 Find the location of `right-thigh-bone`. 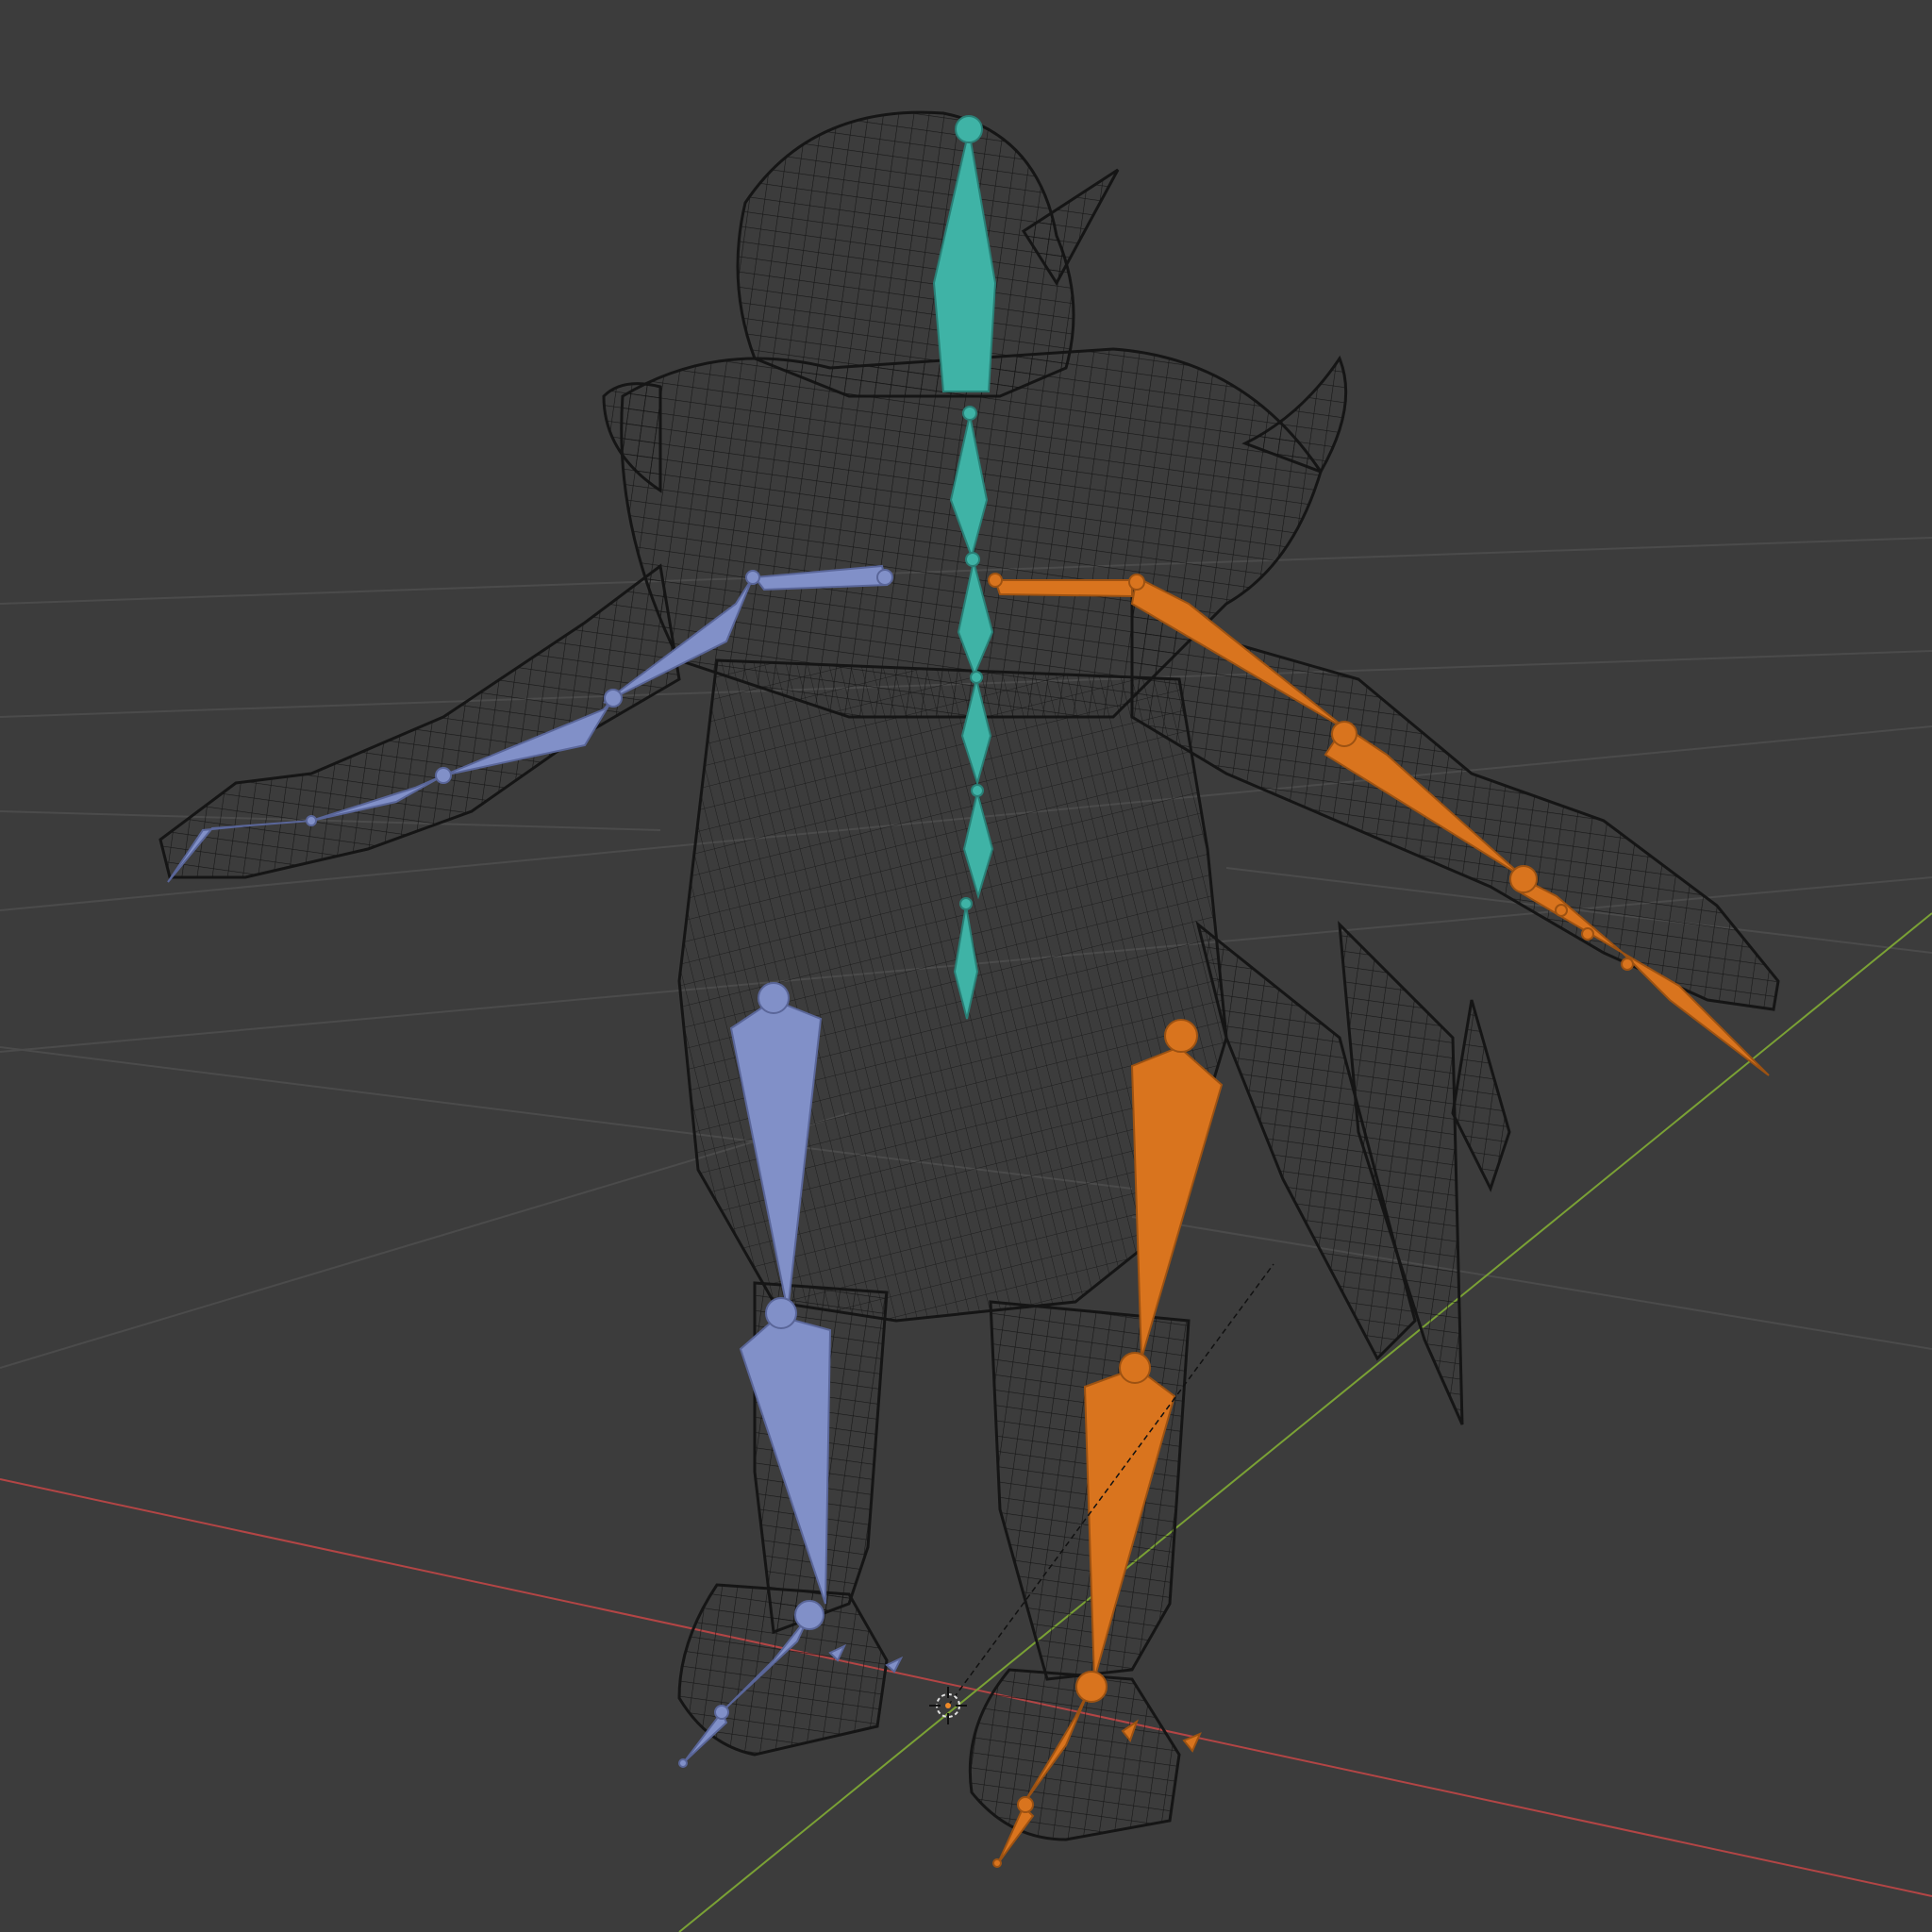

right-thigh-bone is located at coordinates (1177, 1202).